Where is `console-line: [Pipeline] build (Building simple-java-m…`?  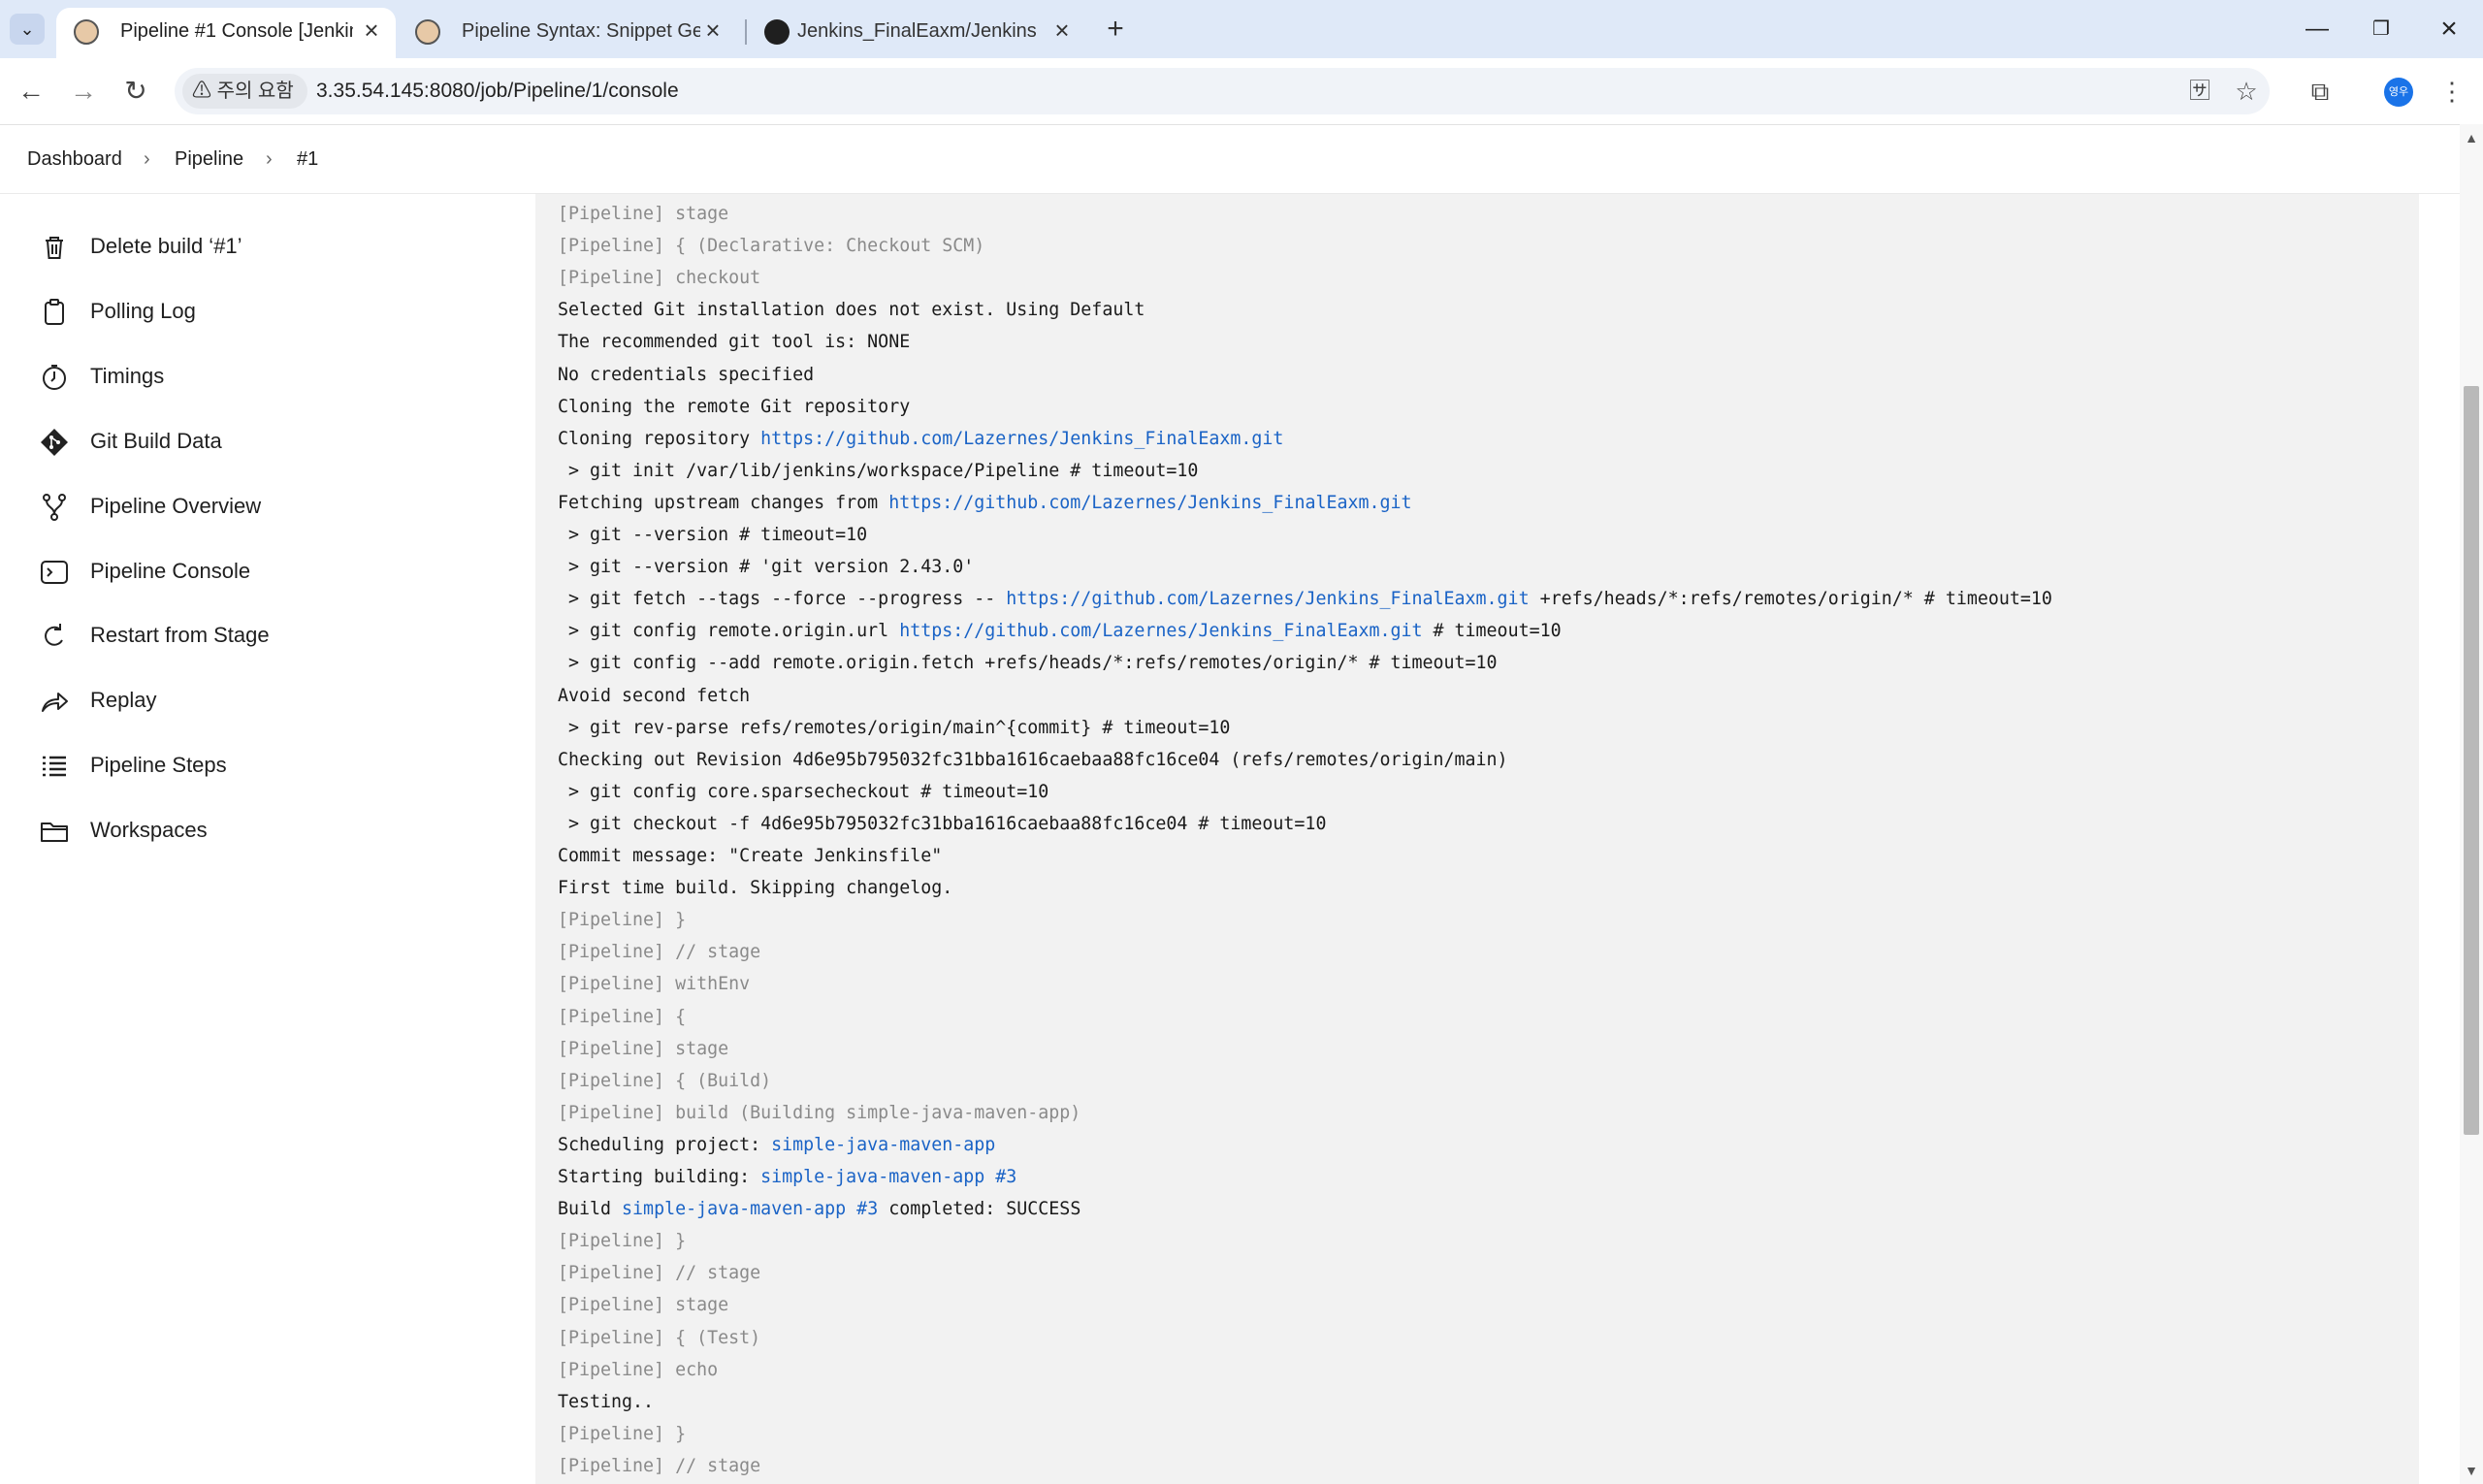 console-line: [Pipeline] build (Building simple-java-m… is located at coordinates (820, 1112).